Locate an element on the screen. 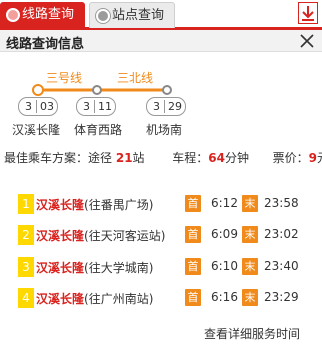 This screenshot has height=346, width=322. summary-fare: 9 is located at coordinates (312, 158).